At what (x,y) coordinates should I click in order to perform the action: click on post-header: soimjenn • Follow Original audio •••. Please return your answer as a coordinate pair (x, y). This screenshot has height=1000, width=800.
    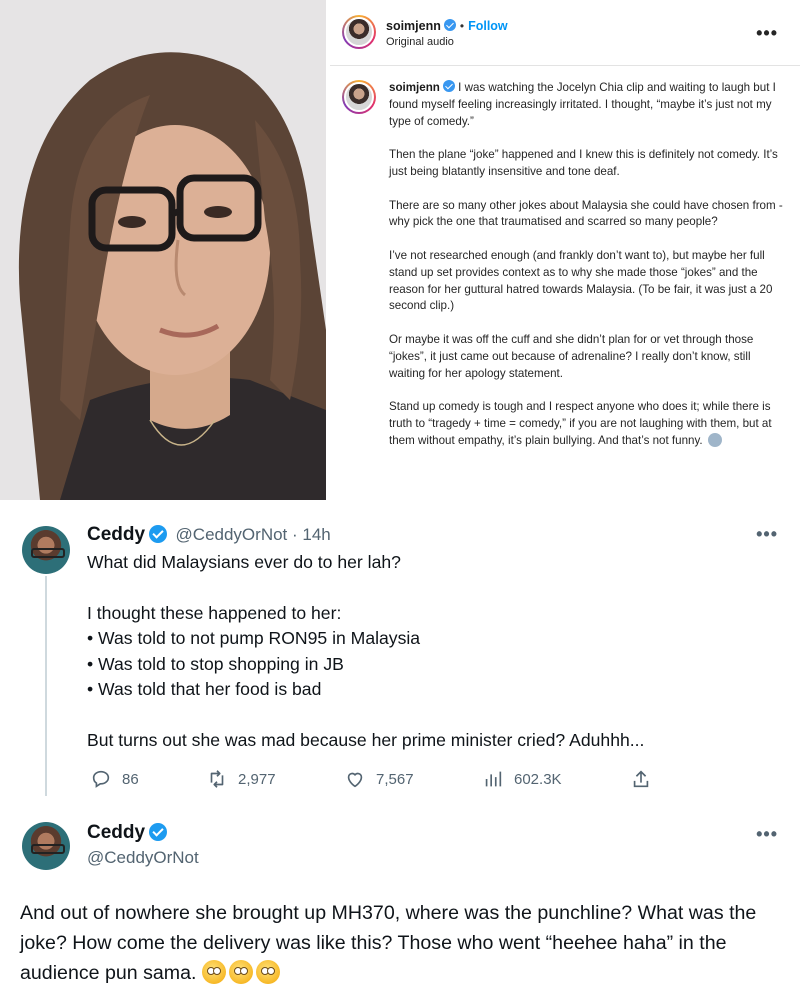
    Looking at the image, I should click on (565, 33).